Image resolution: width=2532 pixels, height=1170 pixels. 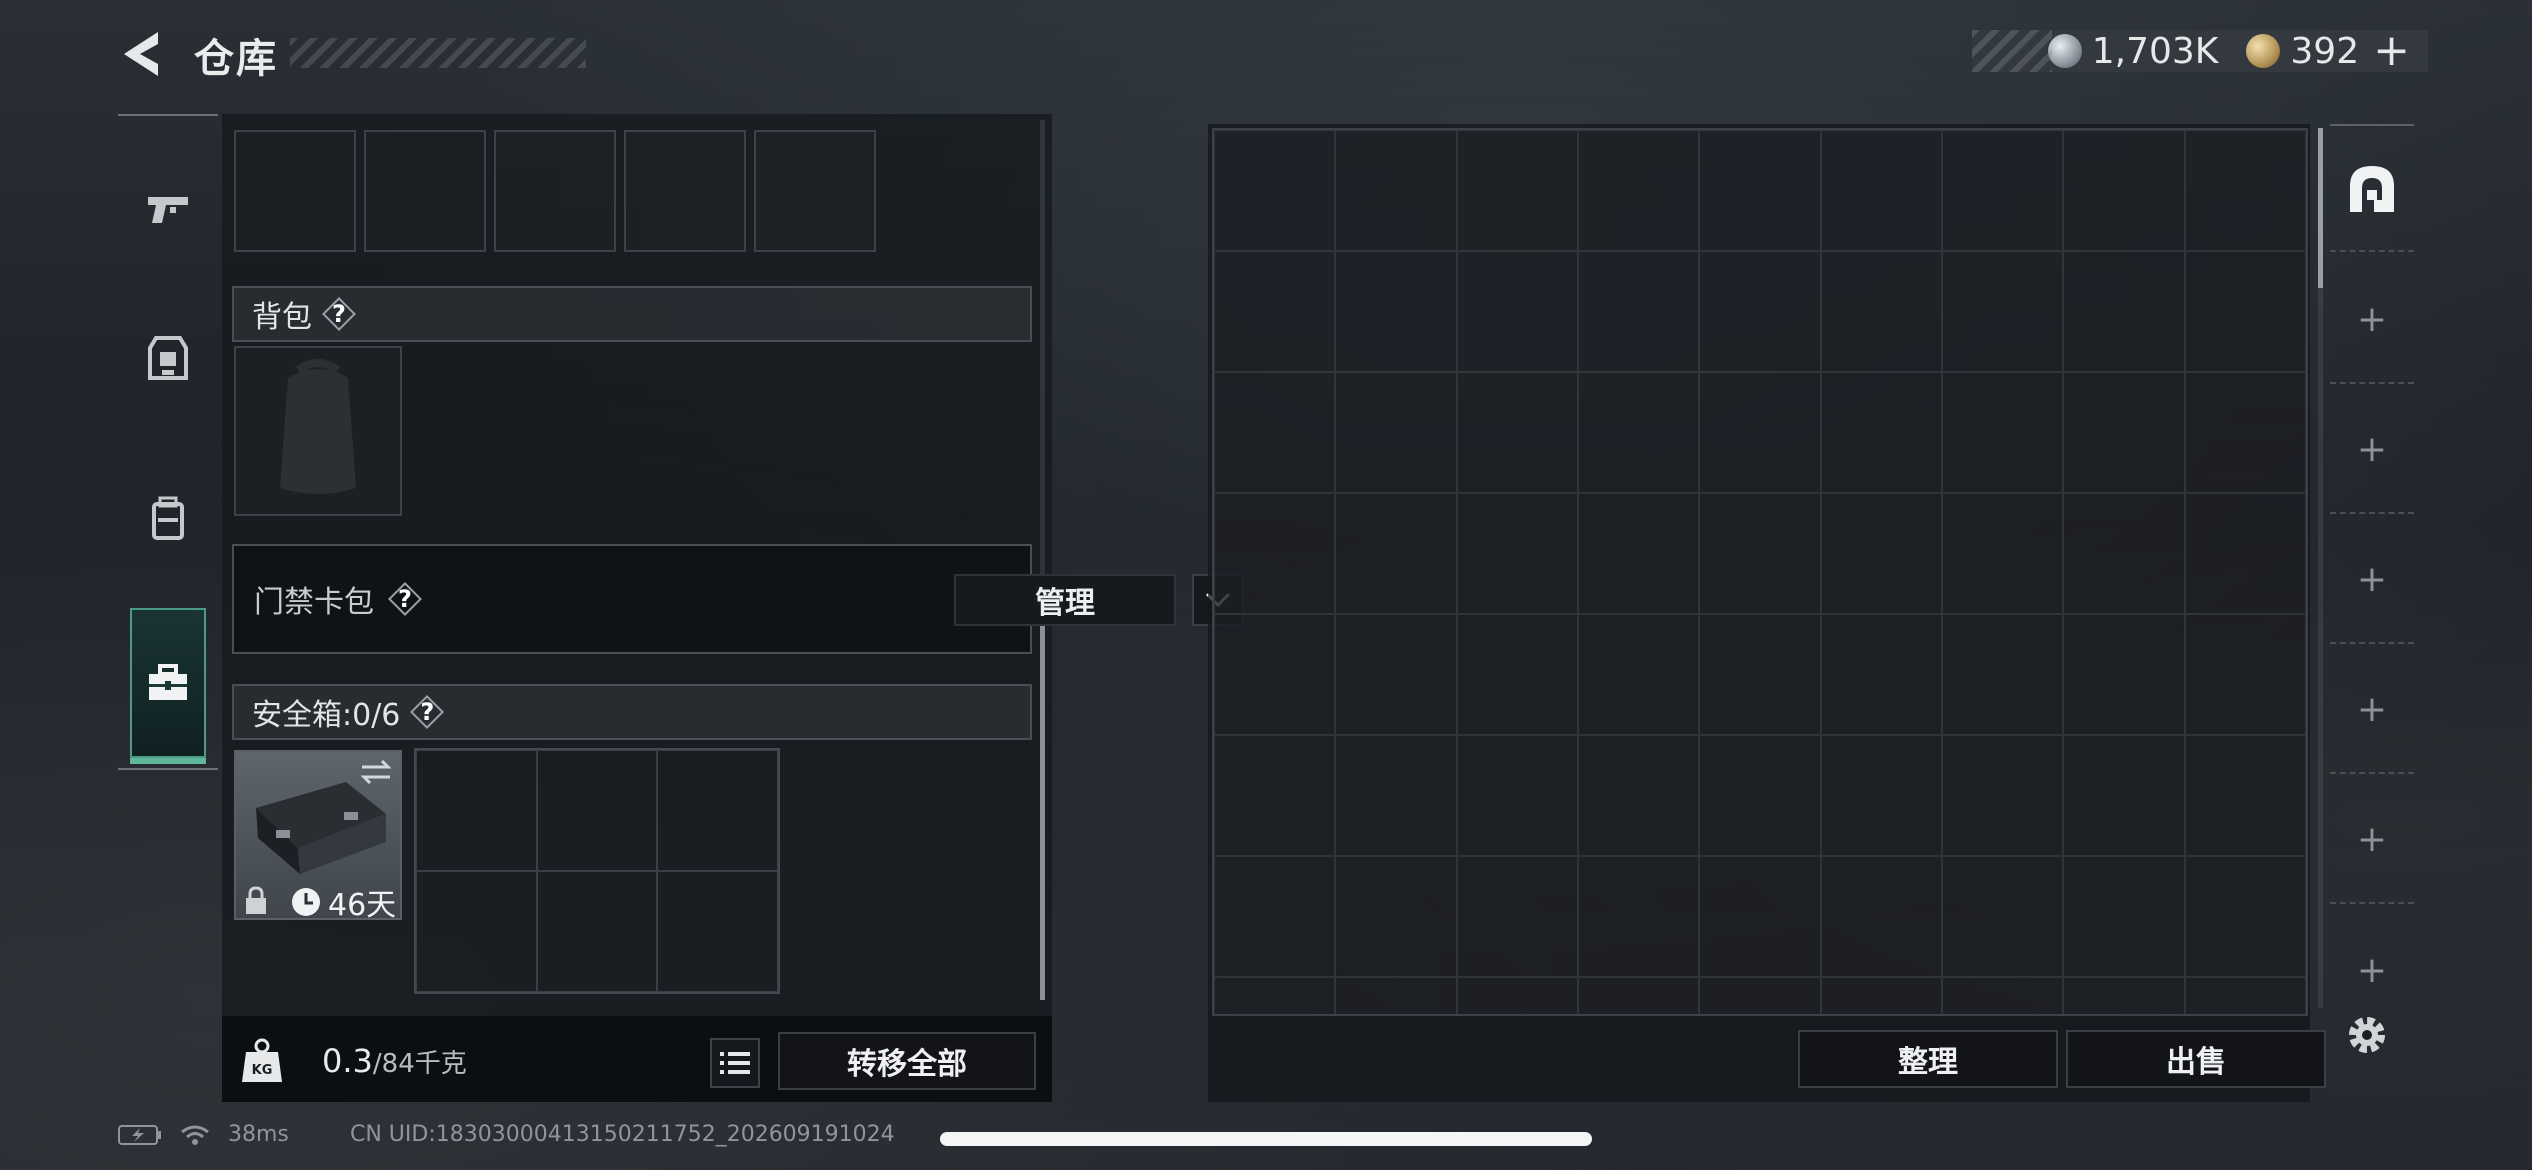 I want to click on home-indicator, so click(x=1266, y=1139).